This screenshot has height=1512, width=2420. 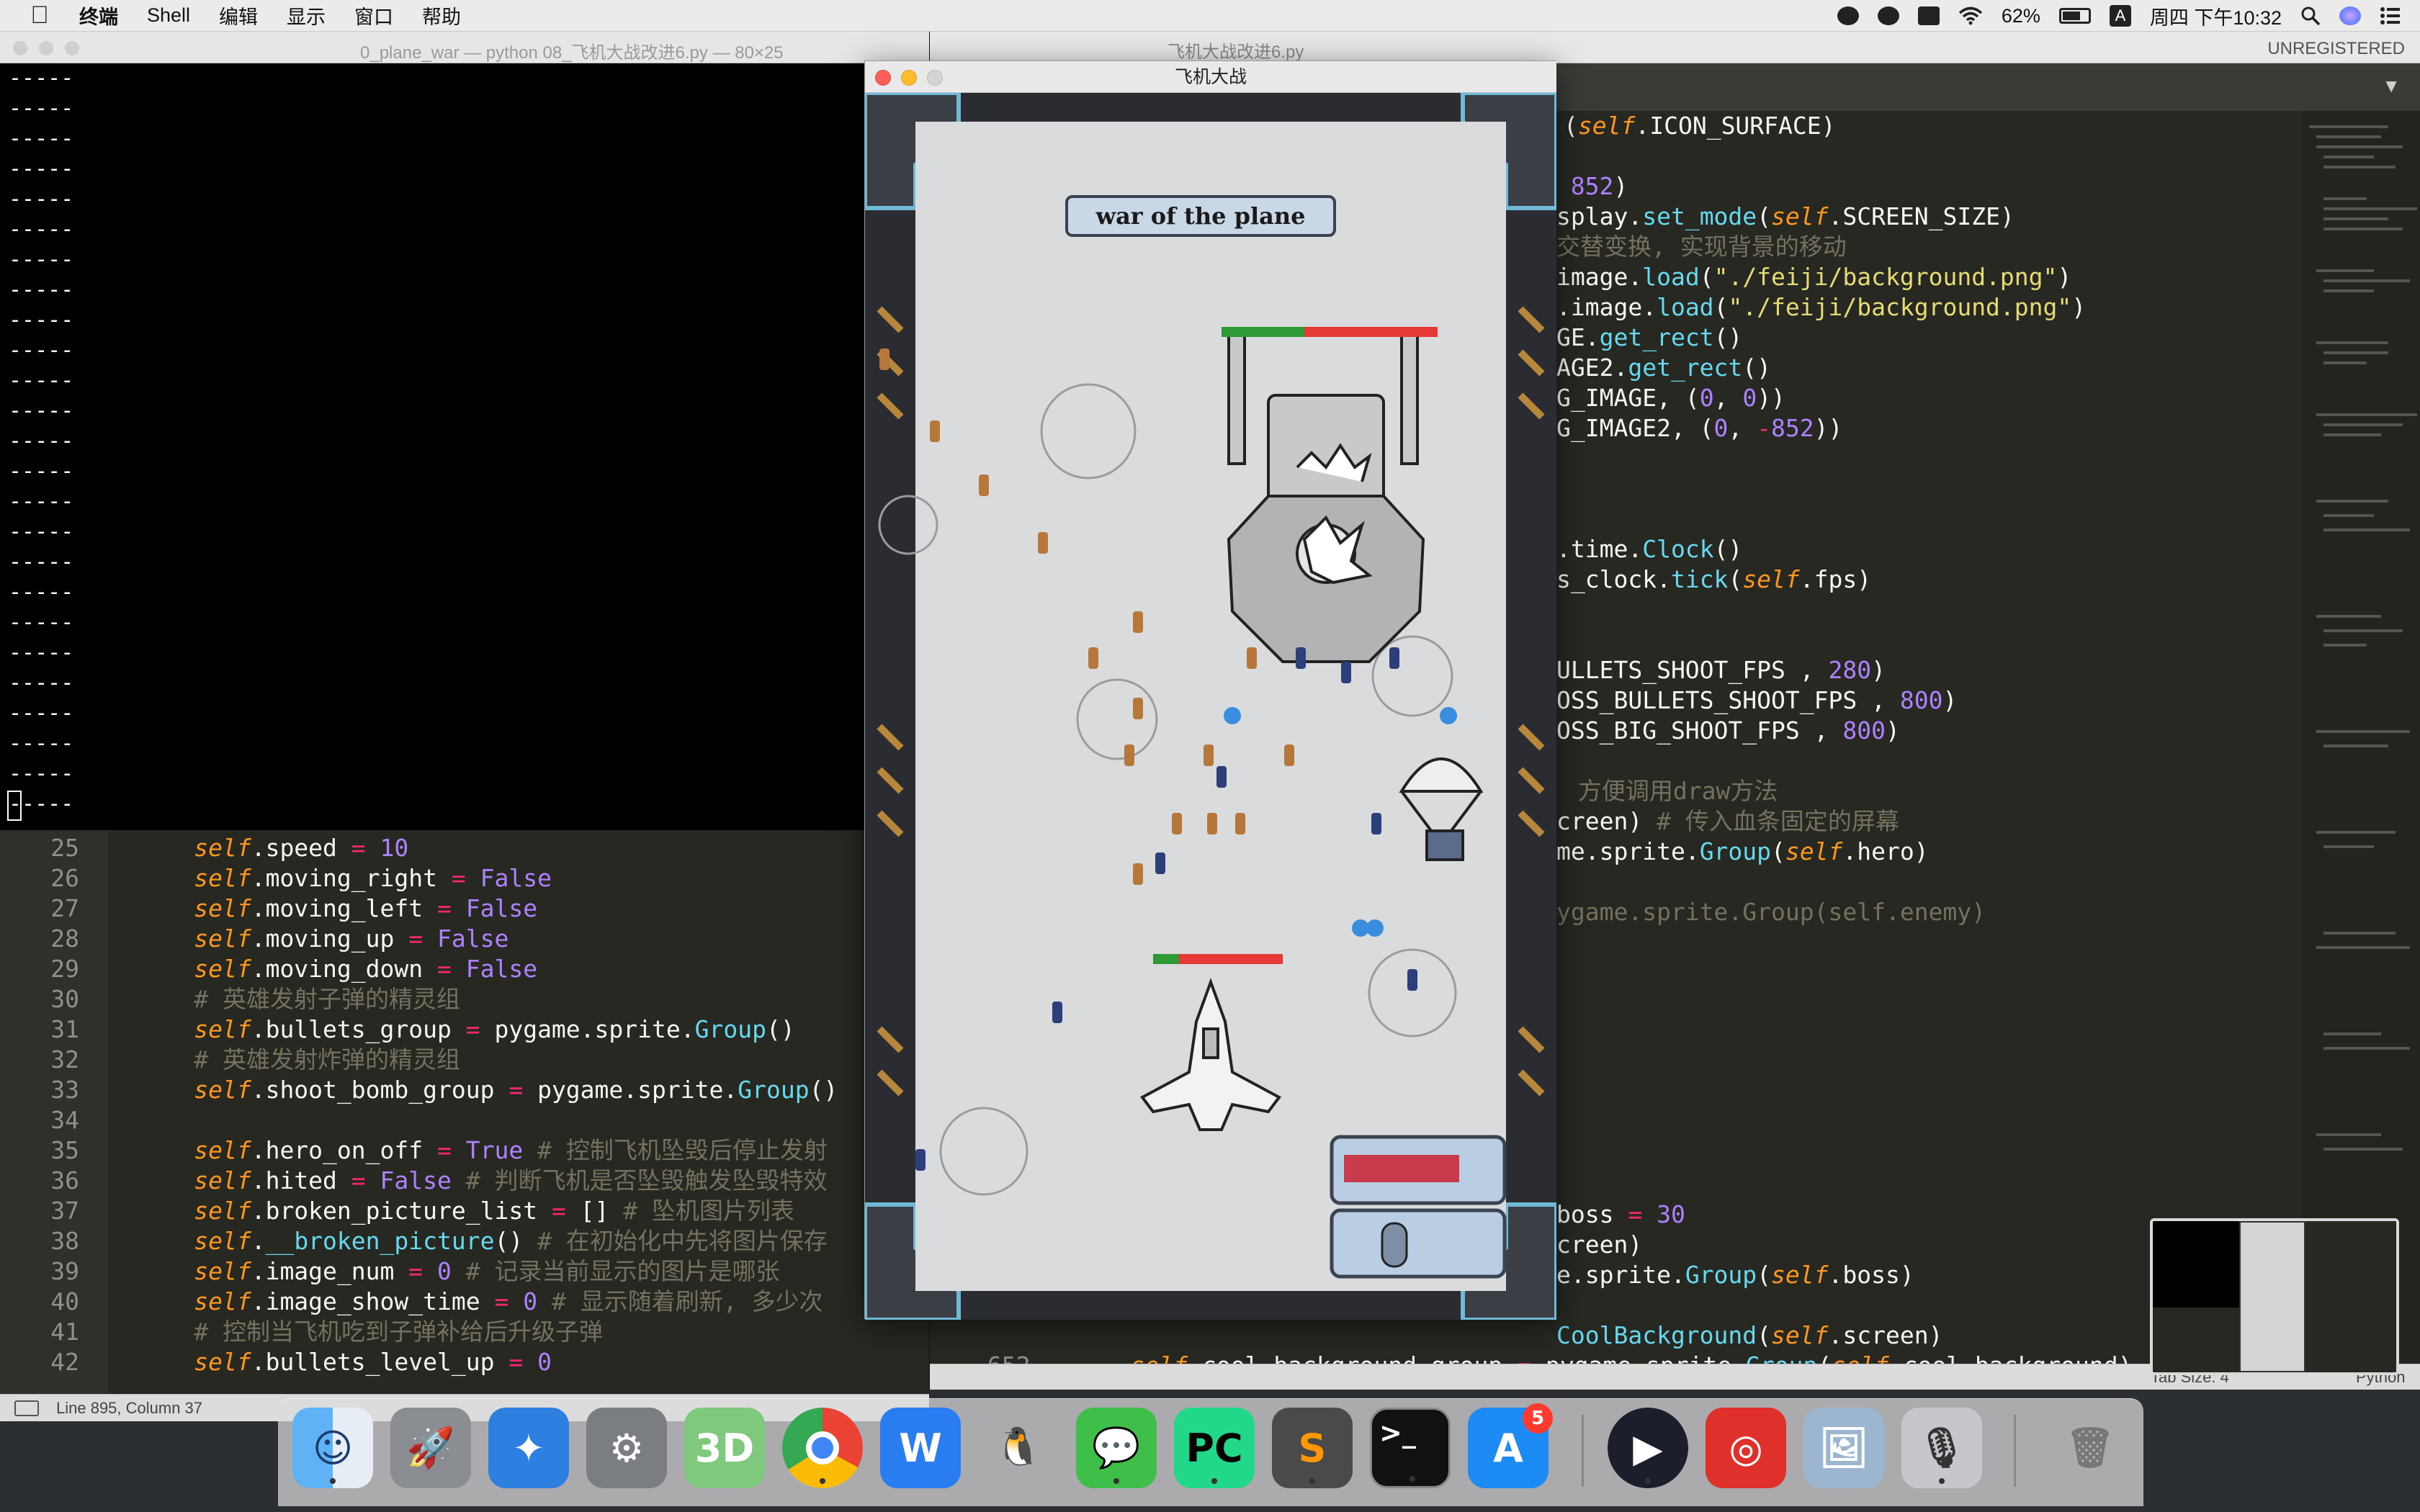 What do you see at coordinates (920, 1448) in the screenshot?
I see `wps-icon: W` at bounding box center [920, 1448].